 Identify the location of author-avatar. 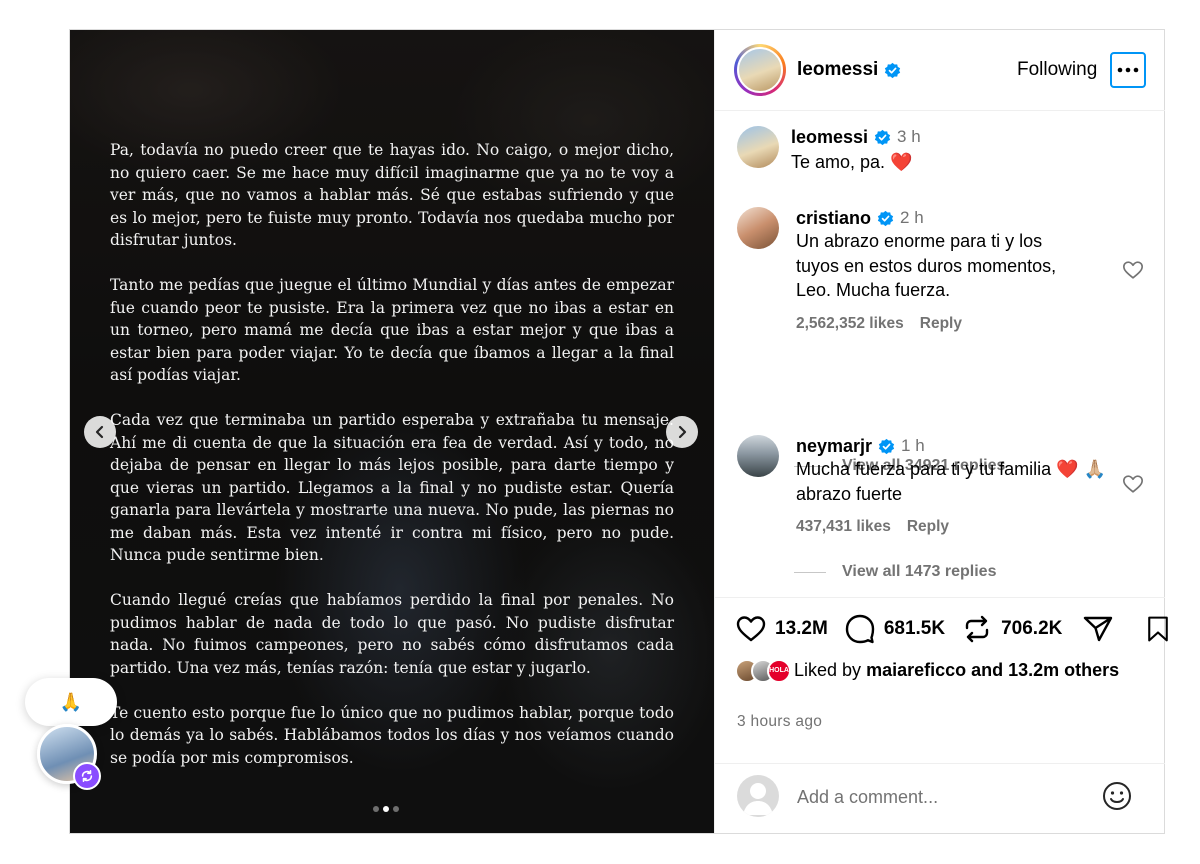
(760, 70).